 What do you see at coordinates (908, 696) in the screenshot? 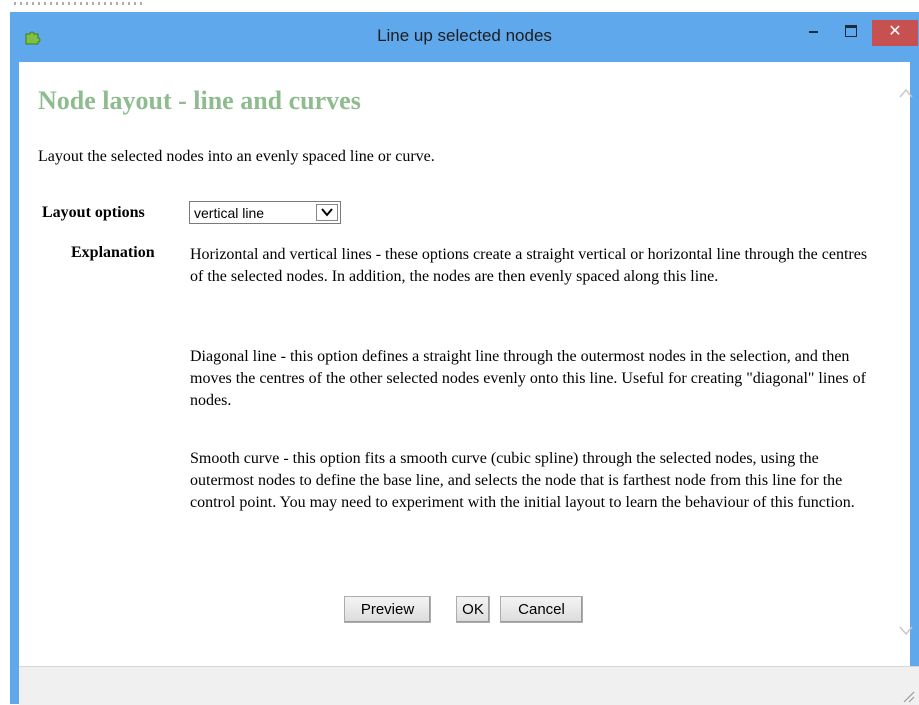
I see `resize-grip-icon` at bounding box center [908, 696].